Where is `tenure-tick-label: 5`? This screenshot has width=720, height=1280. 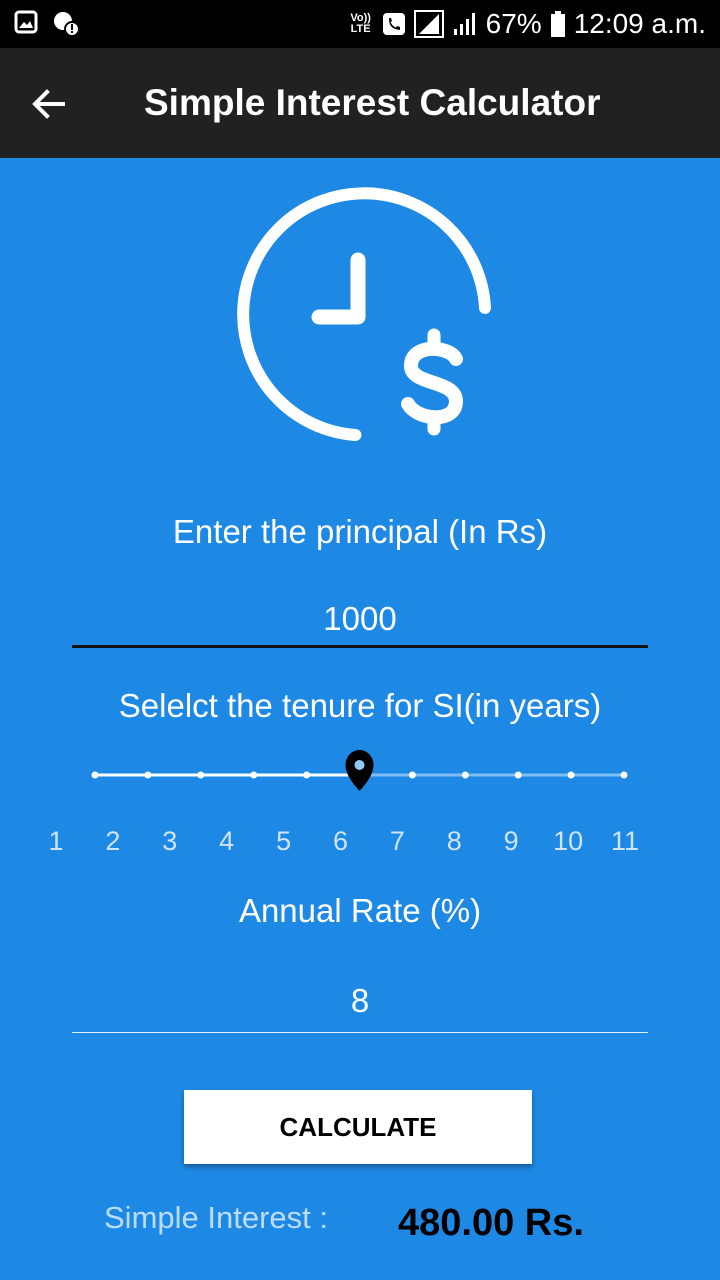 tenure-tick-label: 5 is located at coordinates (284, 841).